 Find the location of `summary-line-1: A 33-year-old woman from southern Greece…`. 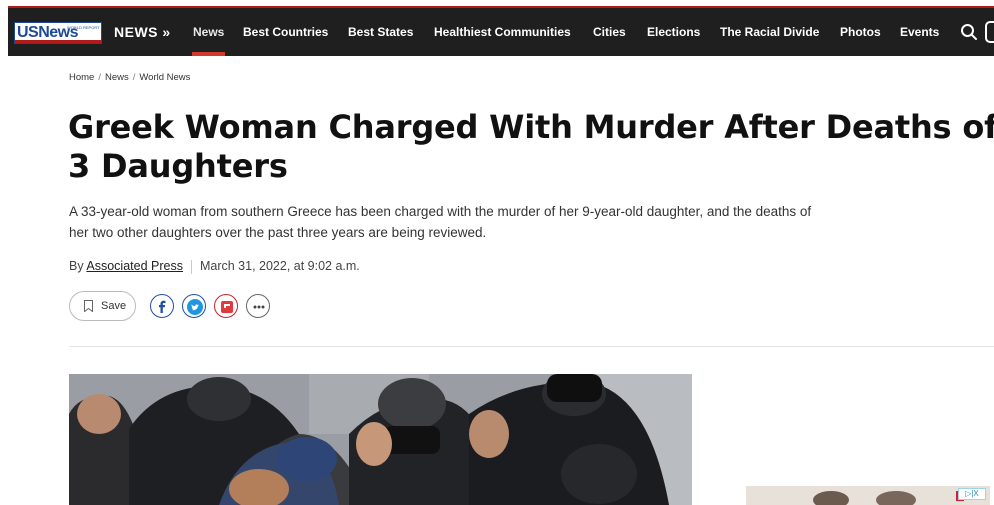

summary-line-1: A 33-year-old woman from southern Greece… is located at coordinates (440, 211).